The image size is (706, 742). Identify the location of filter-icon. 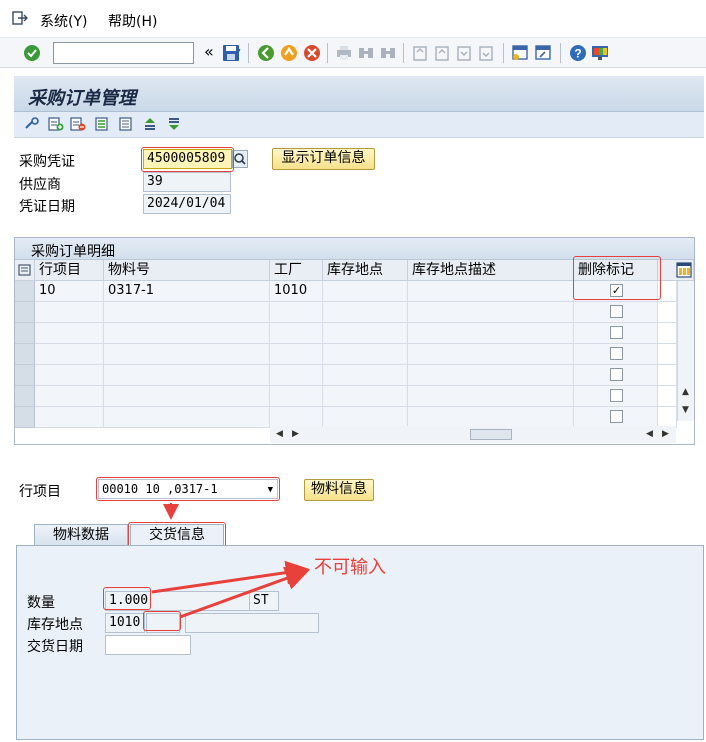
(174, 124).